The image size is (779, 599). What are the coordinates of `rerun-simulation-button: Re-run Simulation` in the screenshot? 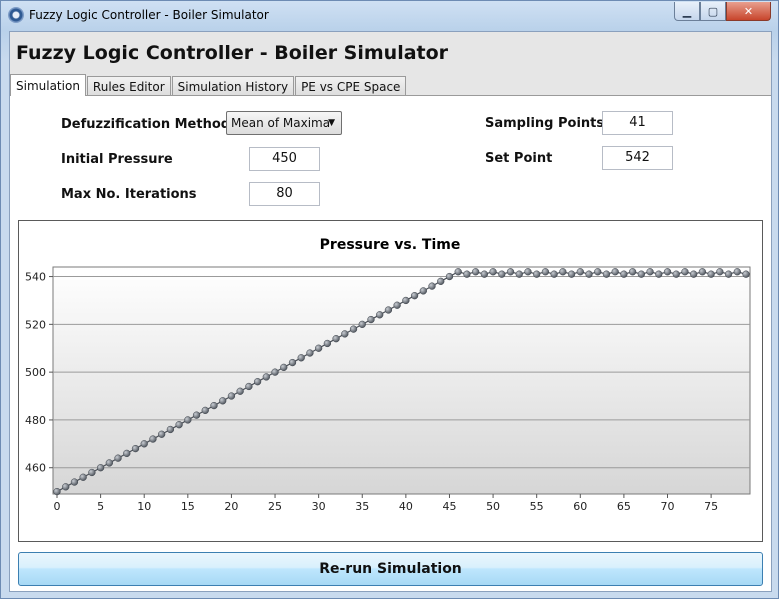 It's located at (390, 569).